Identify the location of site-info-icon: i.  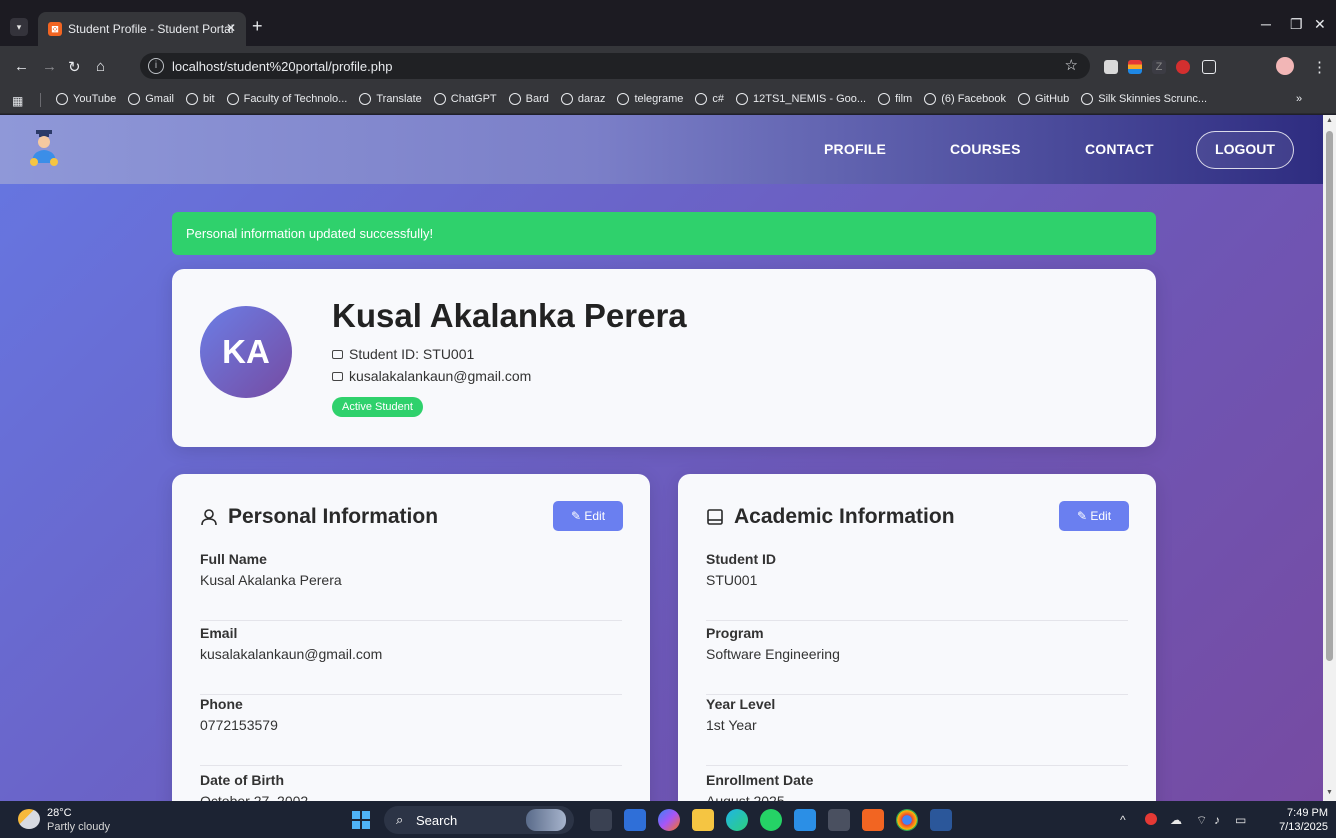
(156, 66).